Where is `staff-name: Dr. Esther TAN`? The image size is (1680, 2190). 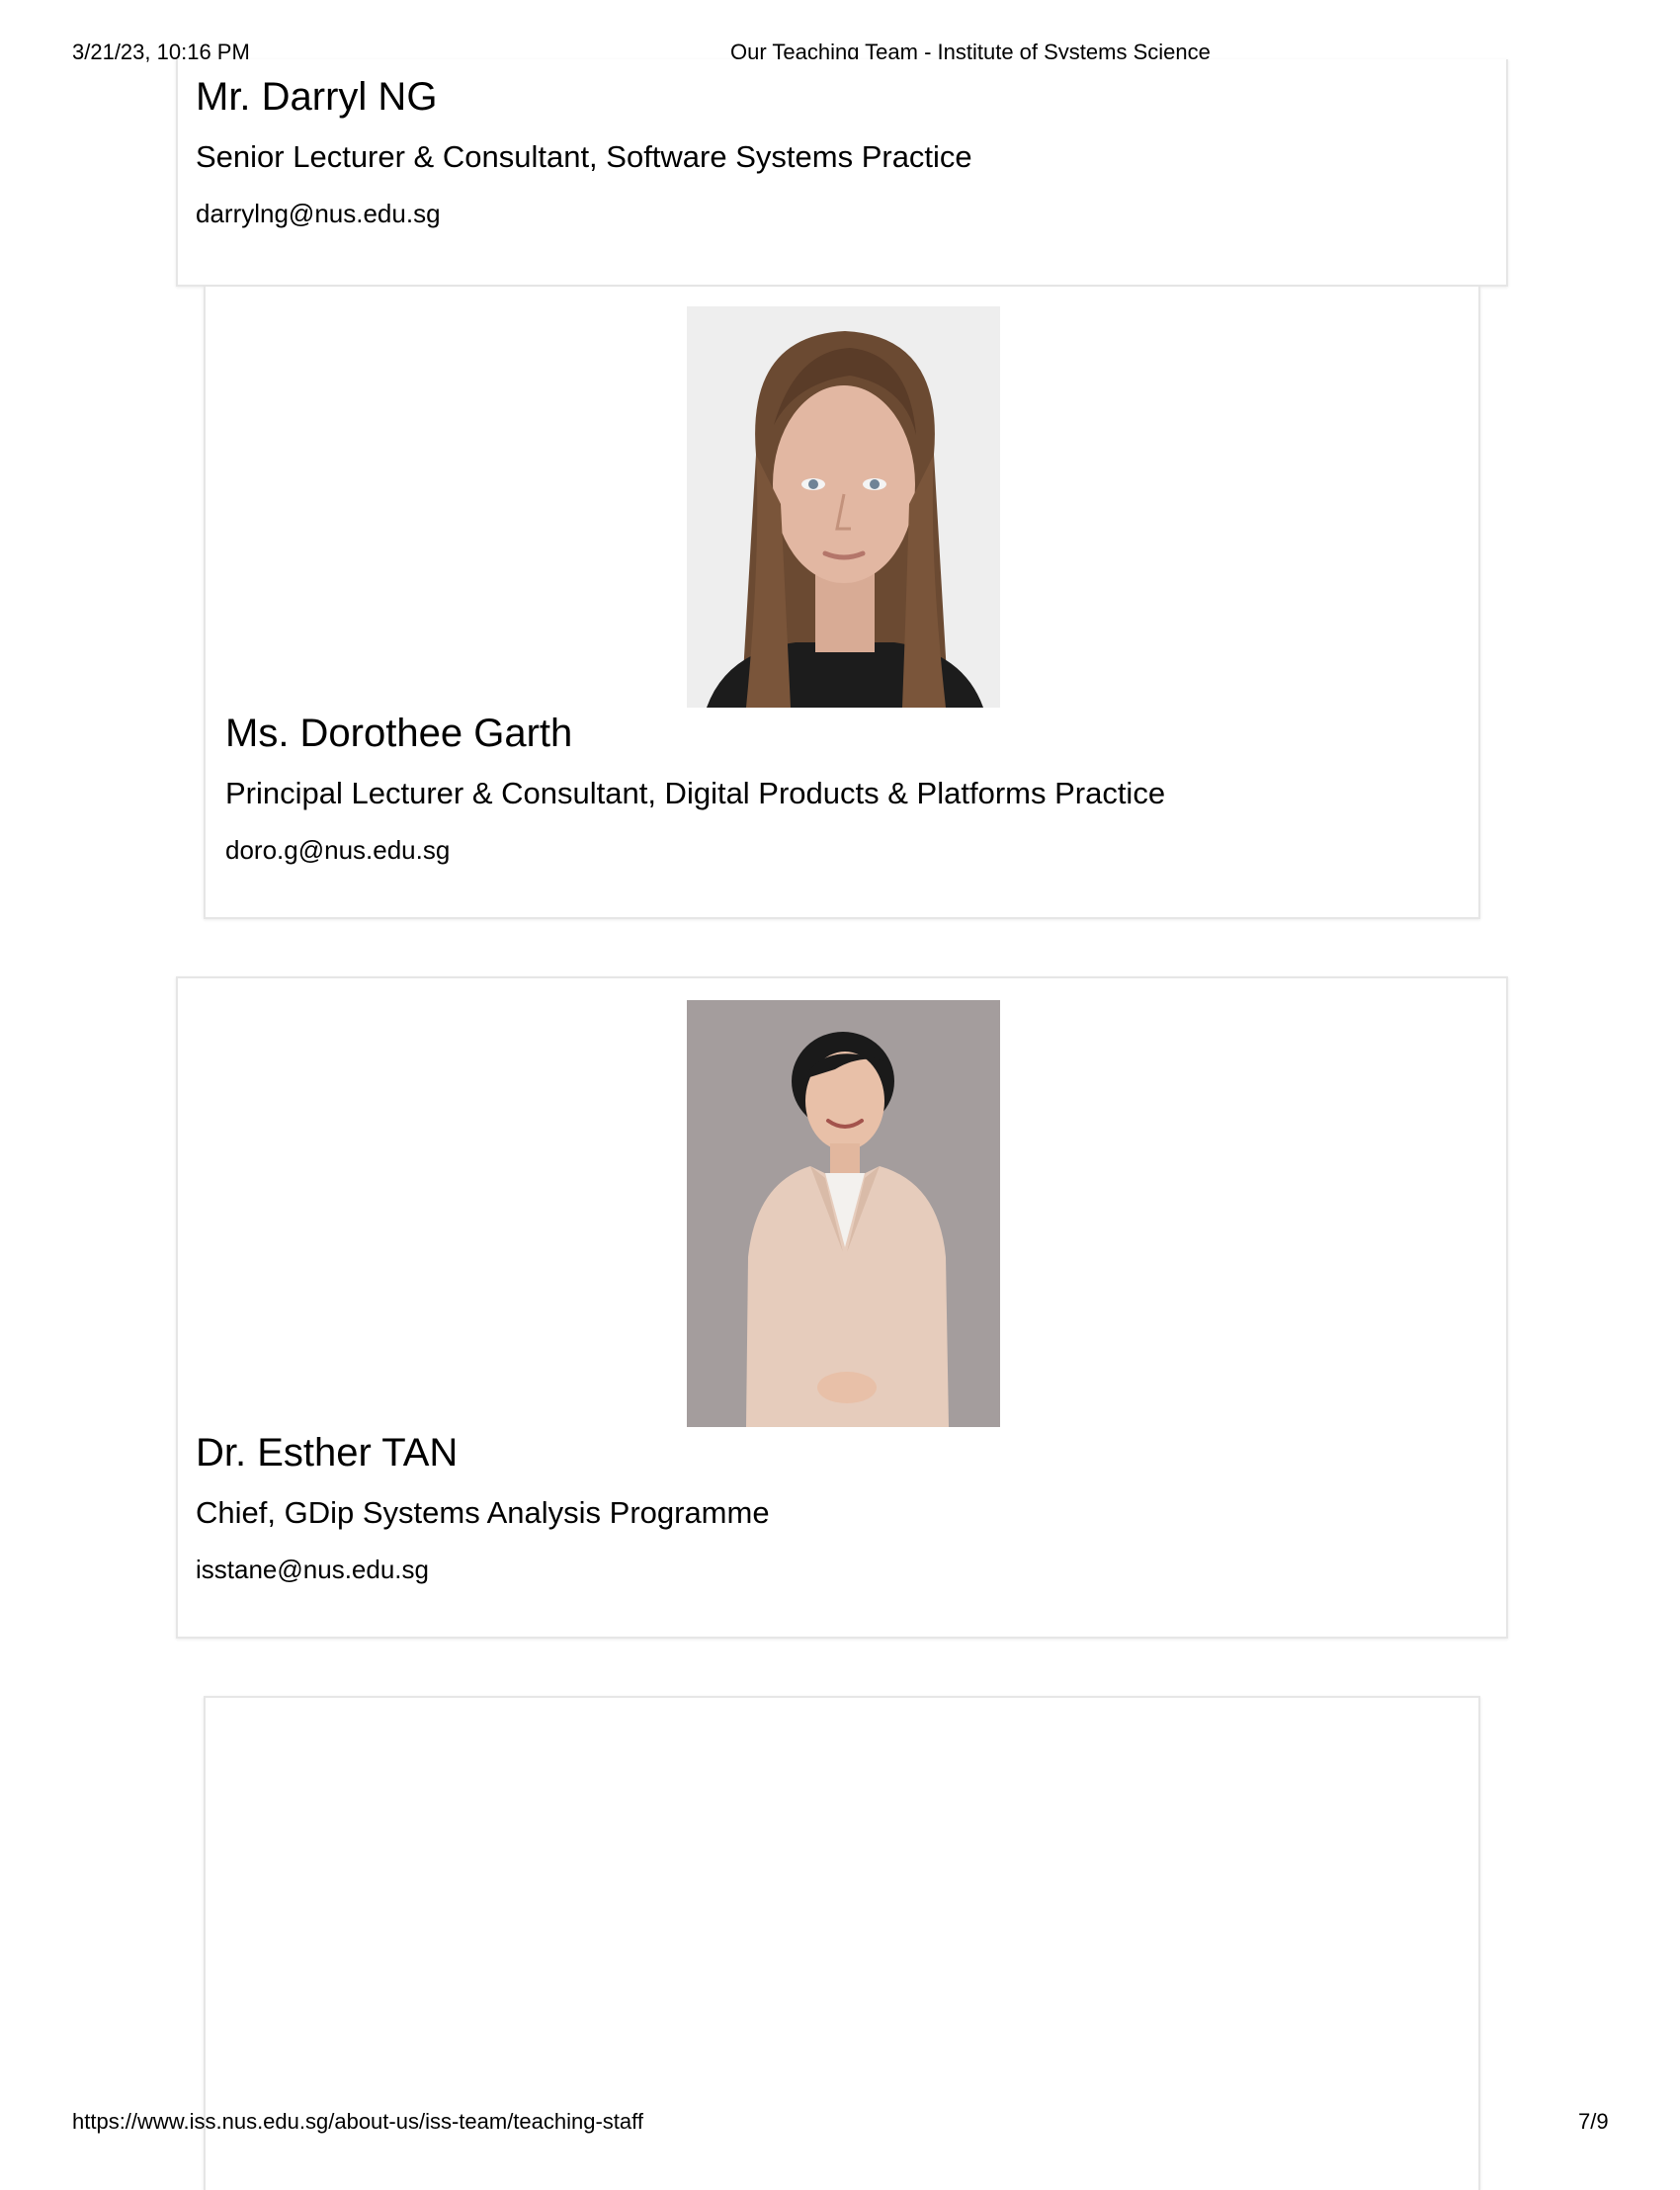
staff-name: Dr. Esther TAN is located at coordinates (327, 1453).